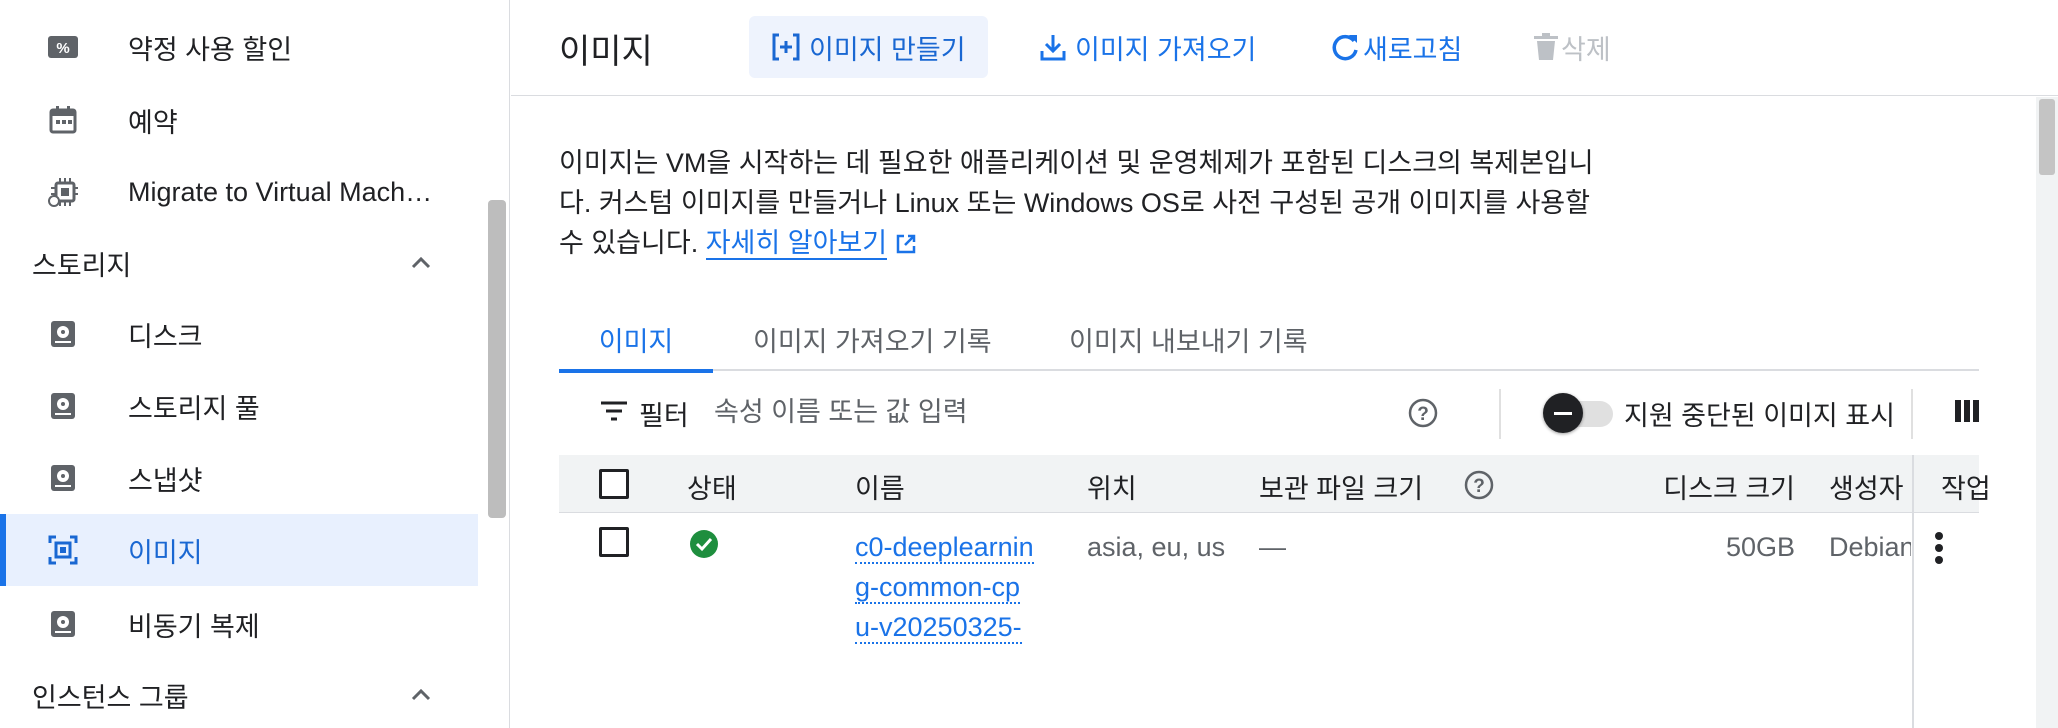 The width and height of the screenshot is (2058, 728). What do you see at coordinates (905, 244) in the screenshot?
I see `external-link-icon` at bounding box center [905, 244].